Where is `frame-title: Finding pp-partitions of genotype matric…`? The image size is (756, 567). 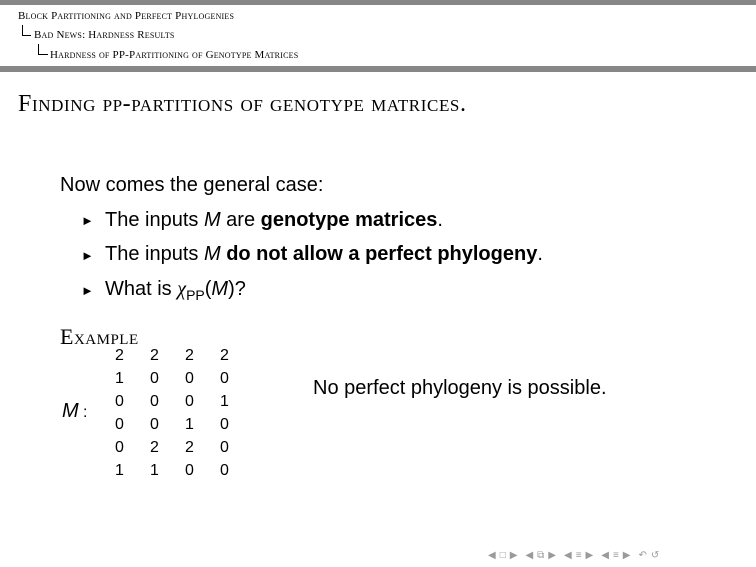
frame-title: Finding pp-partitions of genotype matric… is located at coordinates (242, 104).